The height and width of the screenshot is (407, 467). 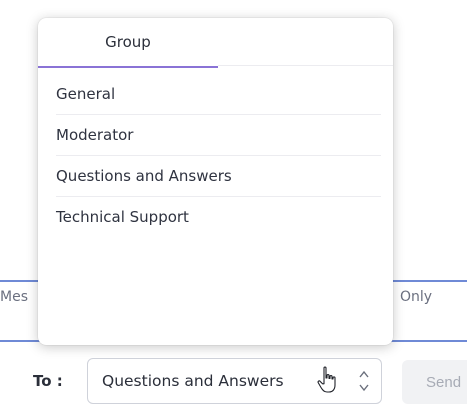 What do you see at coordinates (218, 176) in the screenshot?
I see `option-questions-and-answers: Questions and Answers` at bounding box center [218, 176].